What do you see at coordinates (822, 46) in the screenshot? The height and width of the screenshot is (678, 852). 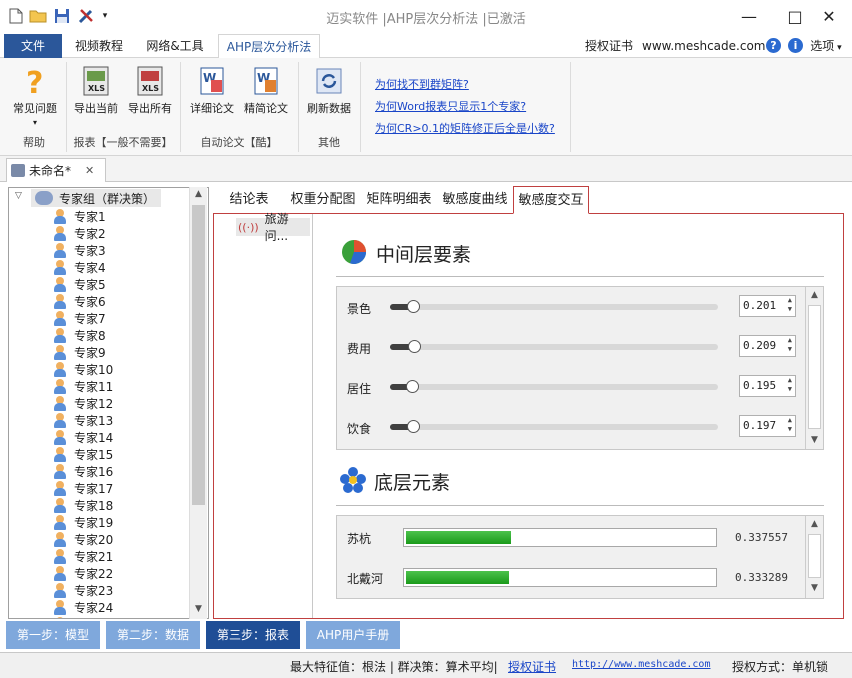 I see `options-label: 选项` at bounding box center [822, 46].